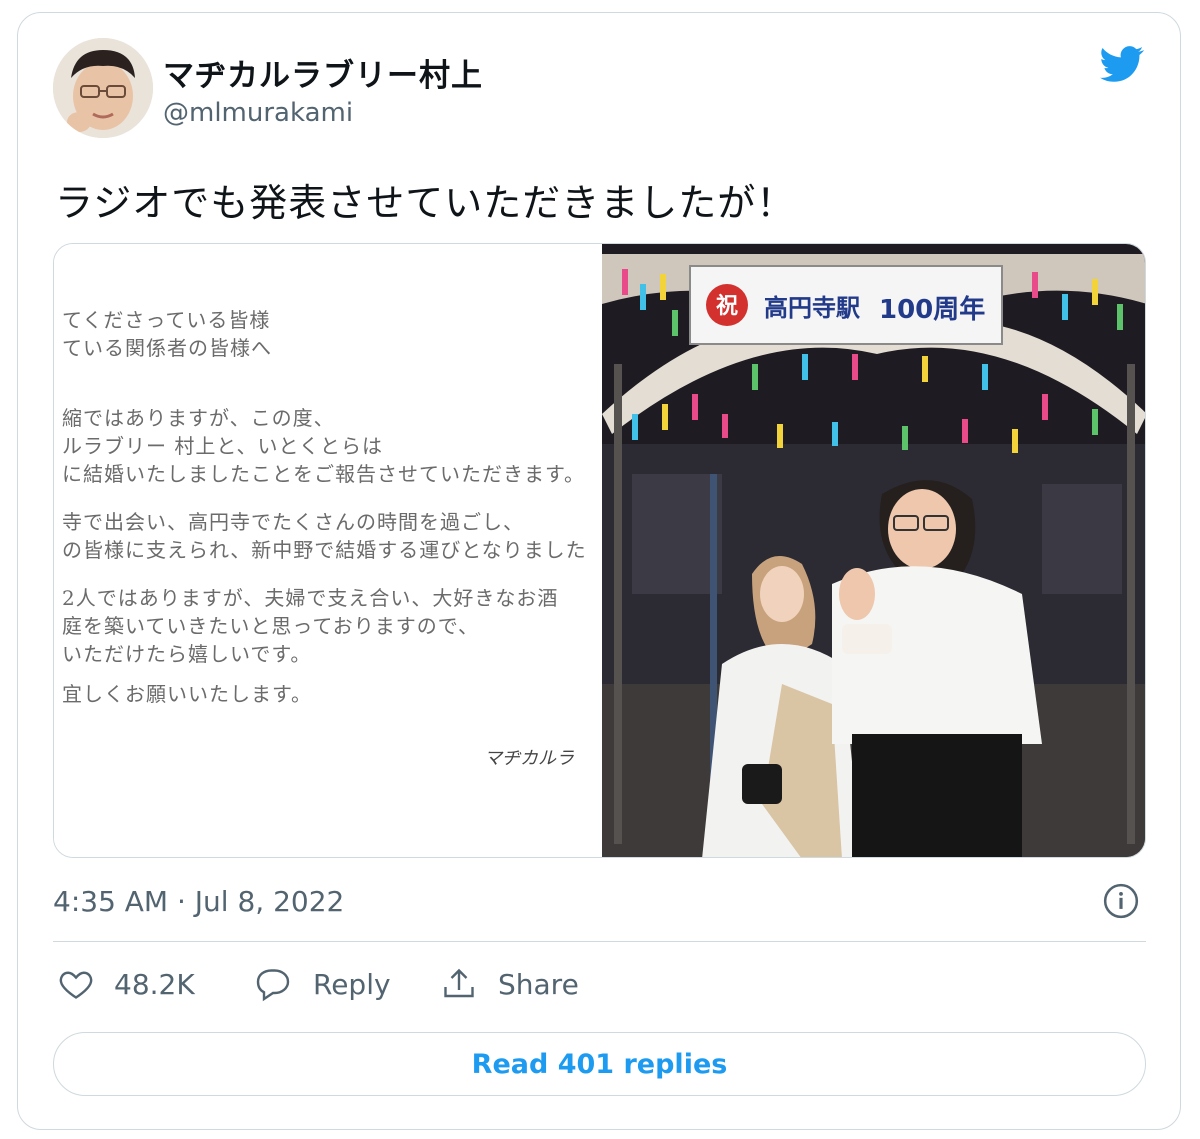  What do you see at coordinates (323, 72) in the screenshot?
I see `display-name: マヂカルラブリー村上` at bounding box center [323, 72].